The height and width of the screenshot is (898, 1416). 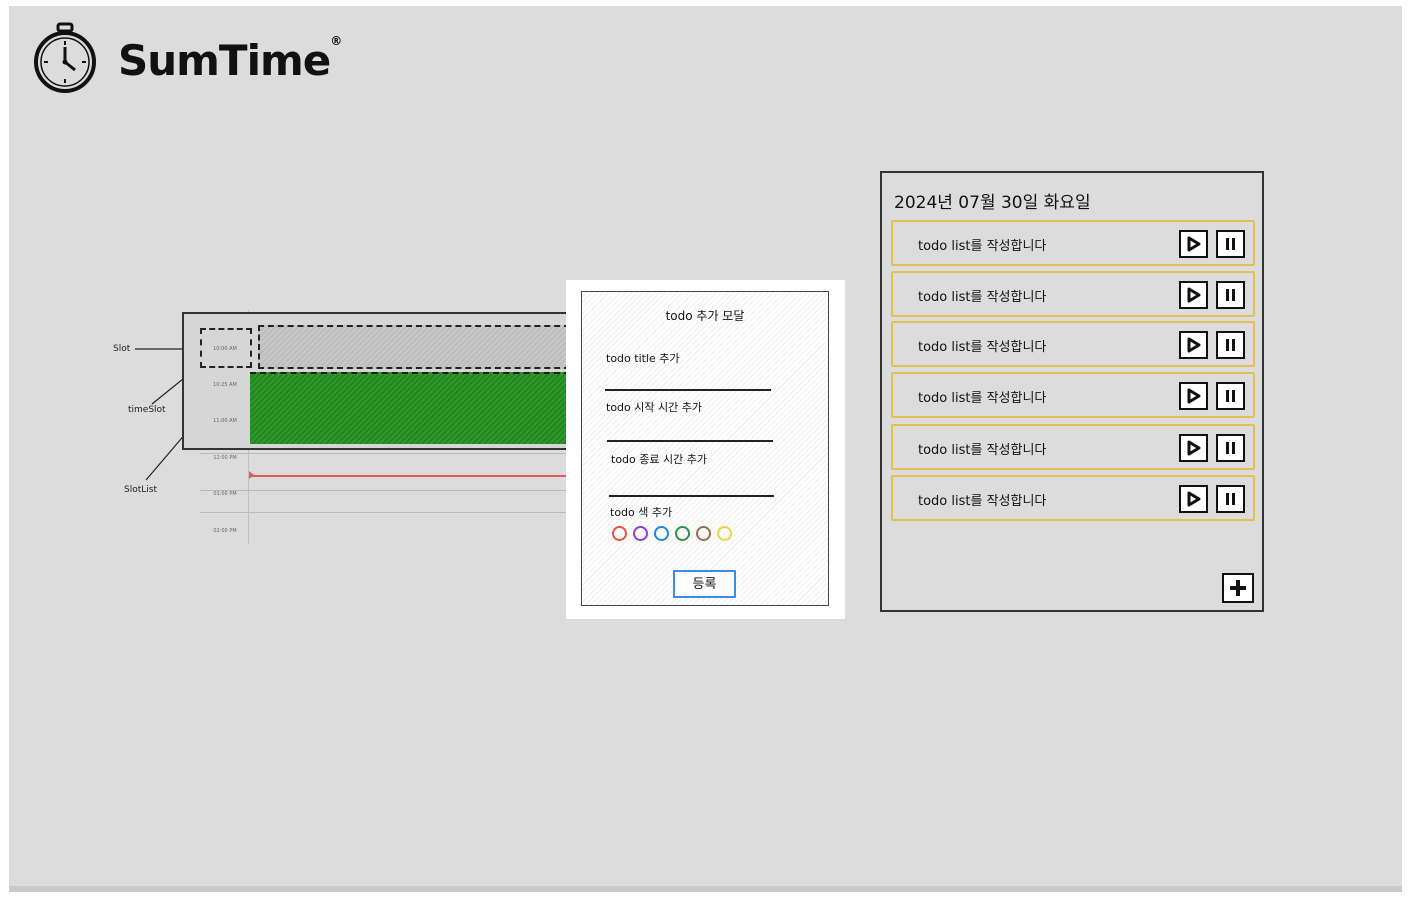 I want to click on color-label: todo 색 추가, so click(x=641, y=512).